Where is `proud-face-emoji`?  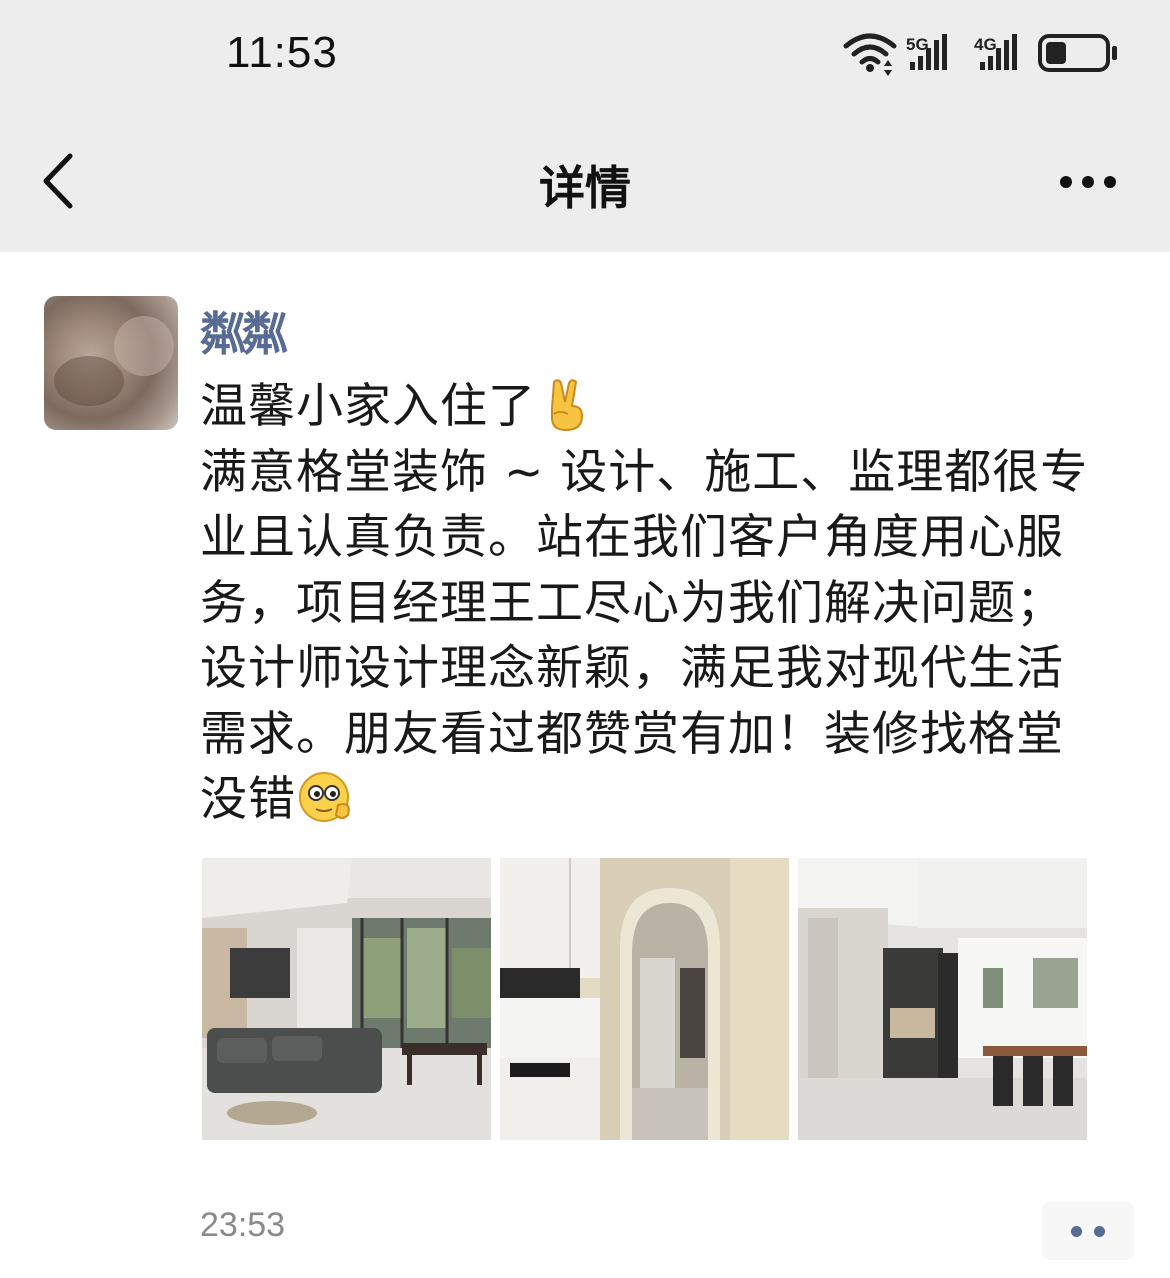 proud-face-emoji is located at coordinates (324, 796).